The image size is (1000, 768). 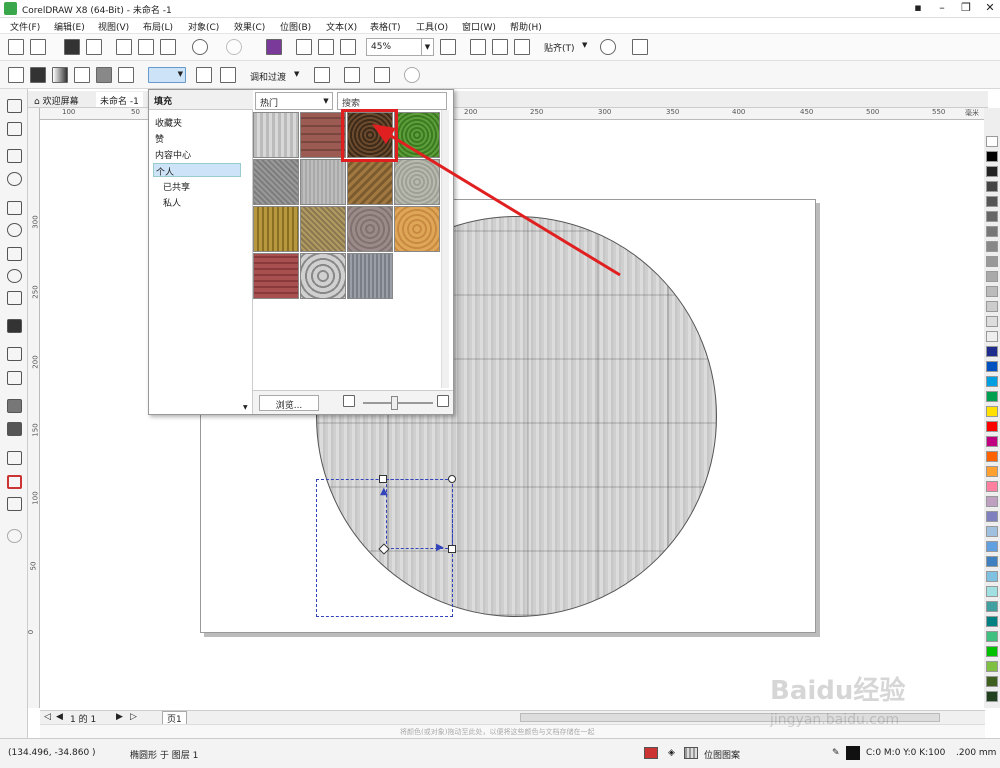 I want to click on search-input: 搜索, so click(x=392, y=101).